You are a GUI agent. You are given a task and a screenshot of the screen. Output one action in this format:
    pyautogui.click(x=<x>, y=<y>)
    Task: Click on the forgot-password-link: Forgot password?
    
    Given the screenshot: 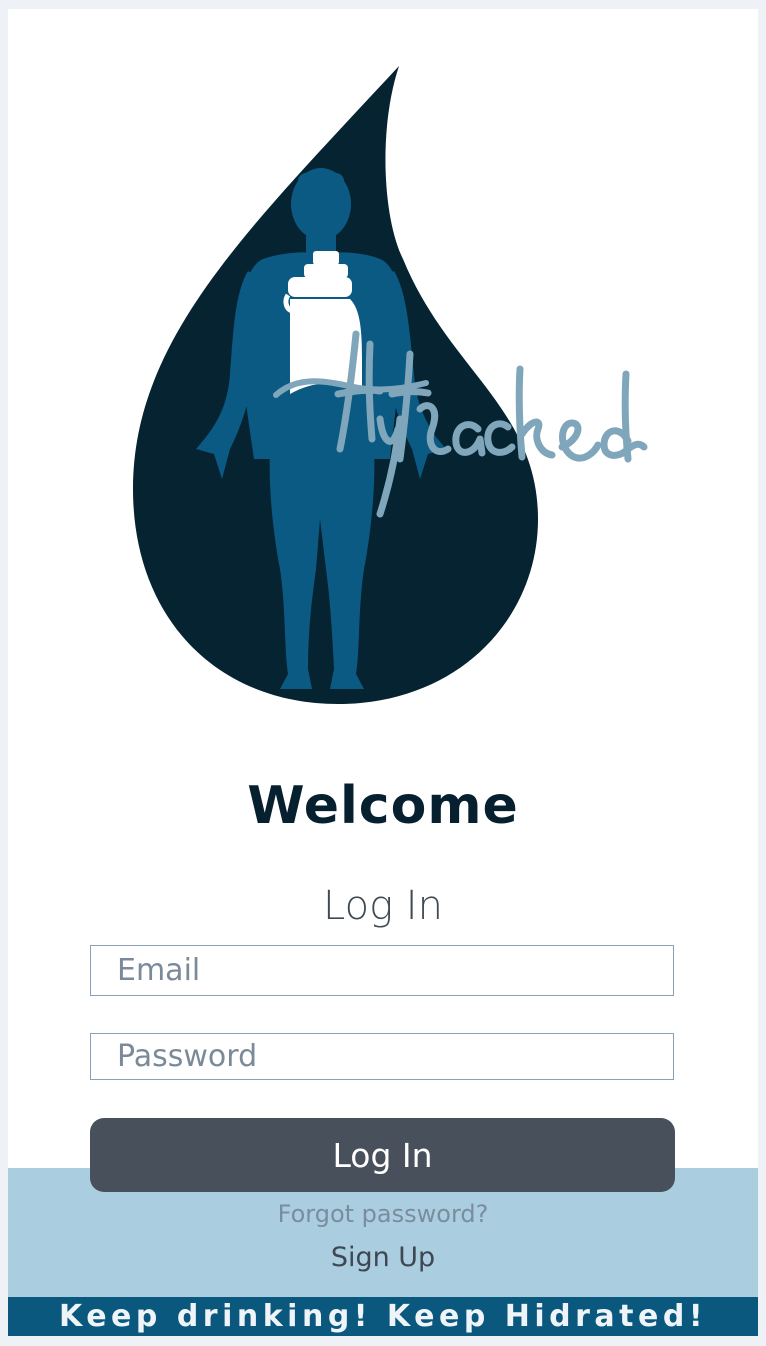 What is the action you would take?
    pyautogui.click(x=383, y=1214)
    